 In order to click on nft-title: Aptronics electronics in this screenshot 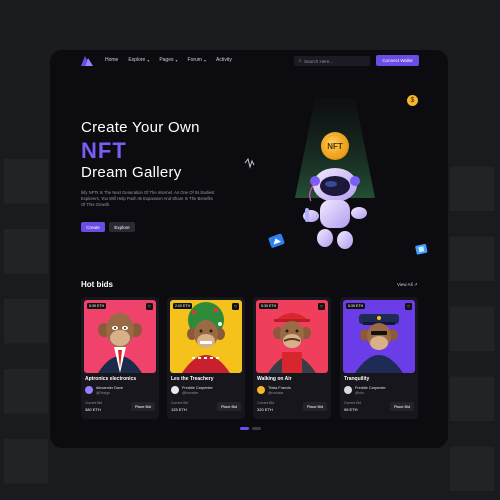, I will do `click(111, 379)`.